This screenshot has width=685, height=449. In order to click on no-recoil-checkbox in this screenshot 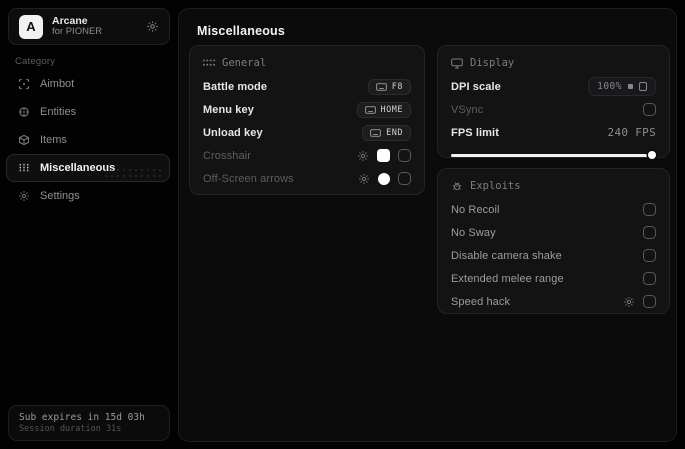, I will do `click(649, 209)`.